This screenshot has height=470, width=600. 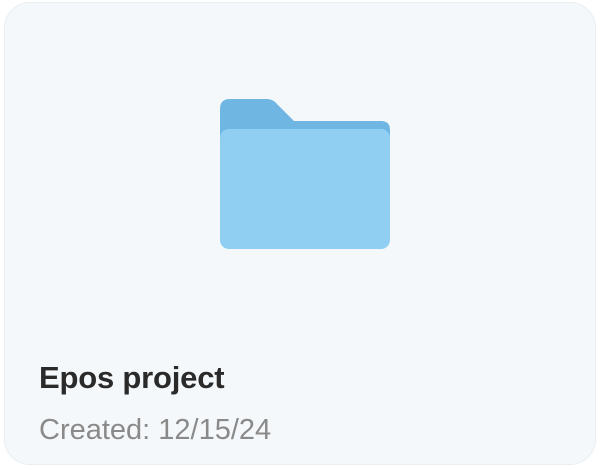 I want to click on folder-title: Epos project, so click(x=132, y=377).